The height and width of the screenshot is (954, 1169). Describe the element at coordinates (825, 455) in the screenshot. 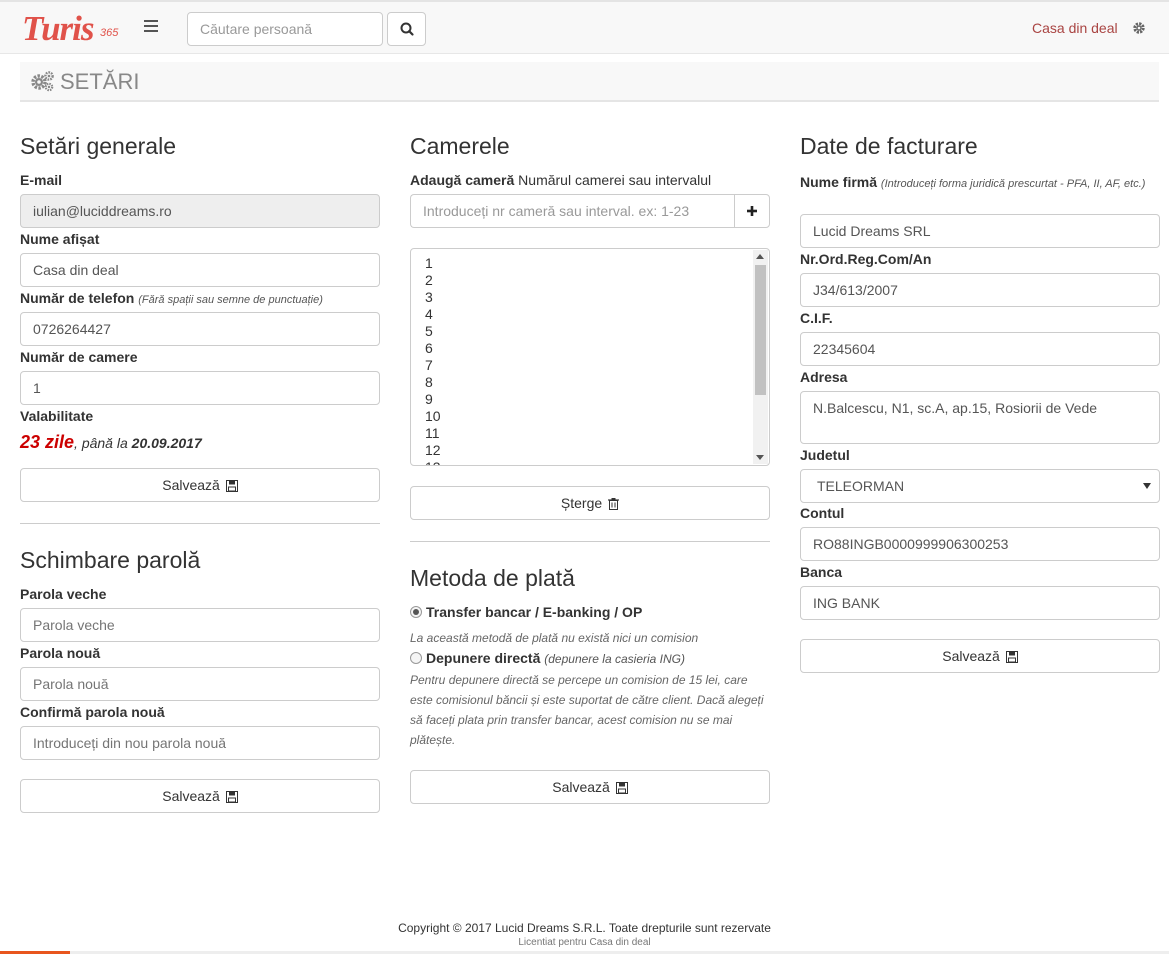

I see `county-label: Judetul` at that location.